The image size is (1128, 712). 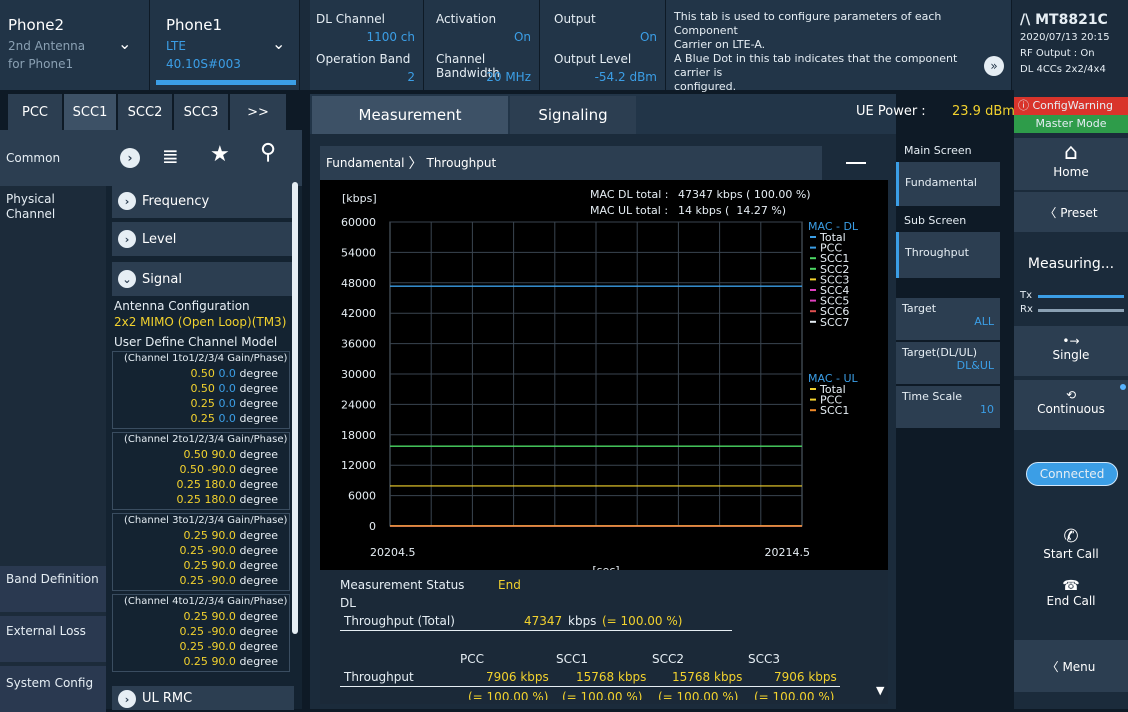 I want to click on tx-bar, so click(x=1081, y=296).